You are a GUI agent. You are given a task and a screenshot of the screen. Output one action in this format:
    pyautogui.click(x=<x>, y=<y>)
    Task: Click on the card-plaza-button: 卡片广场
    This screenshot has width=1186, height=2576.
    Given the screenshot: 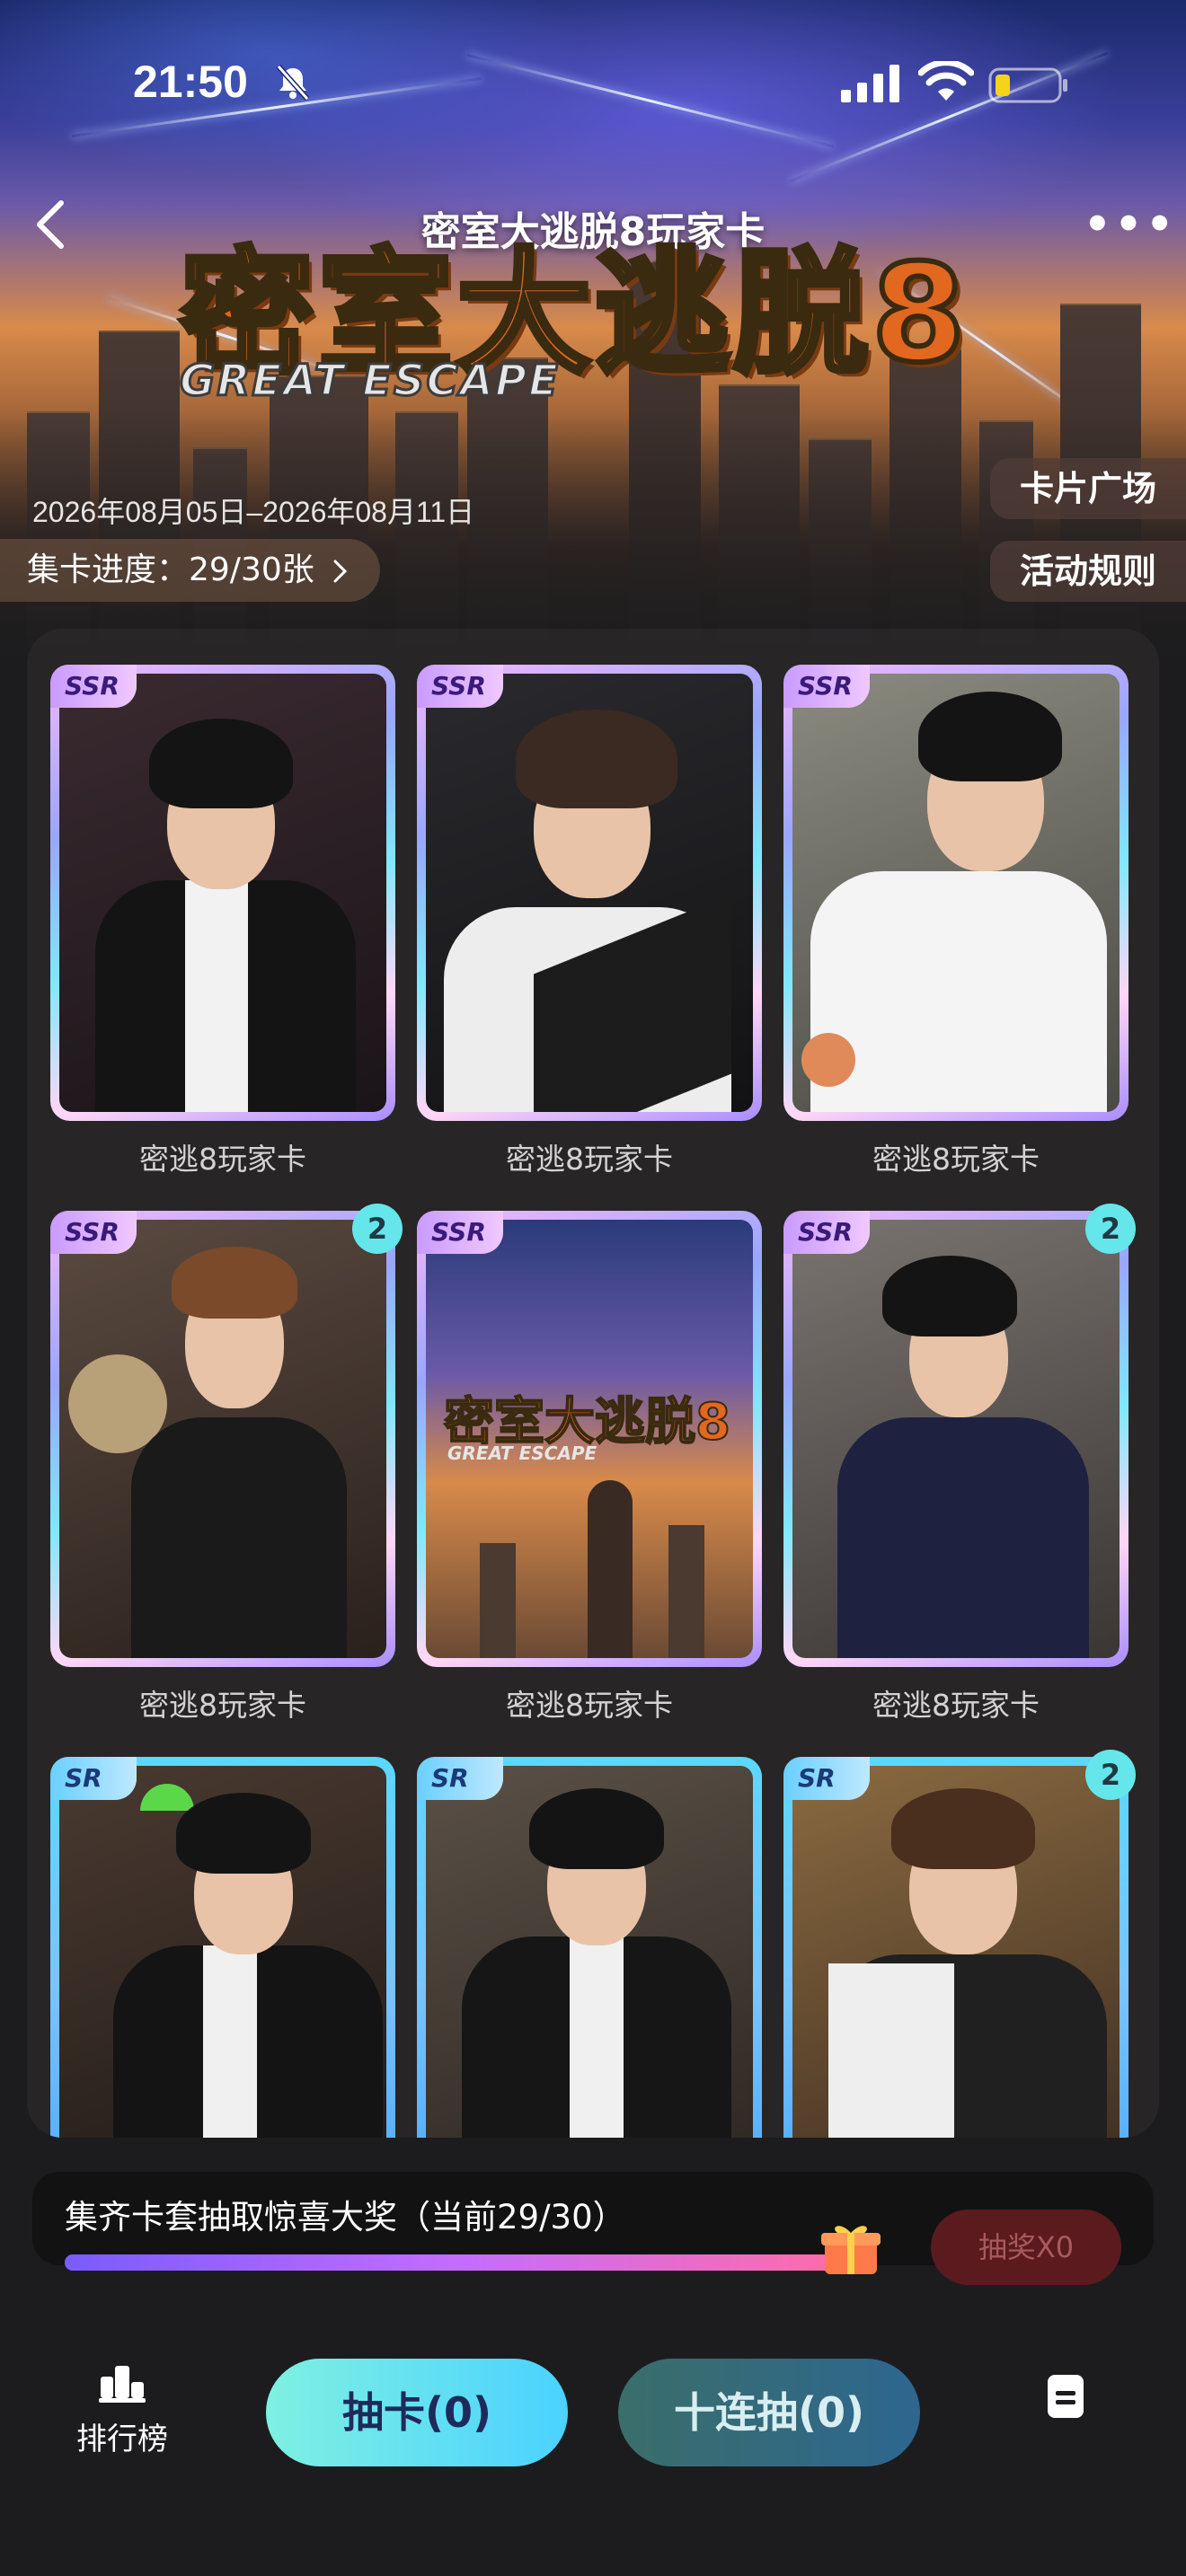 What is the action you would take?
    pyautogui.click(x=1088, y=488)
    